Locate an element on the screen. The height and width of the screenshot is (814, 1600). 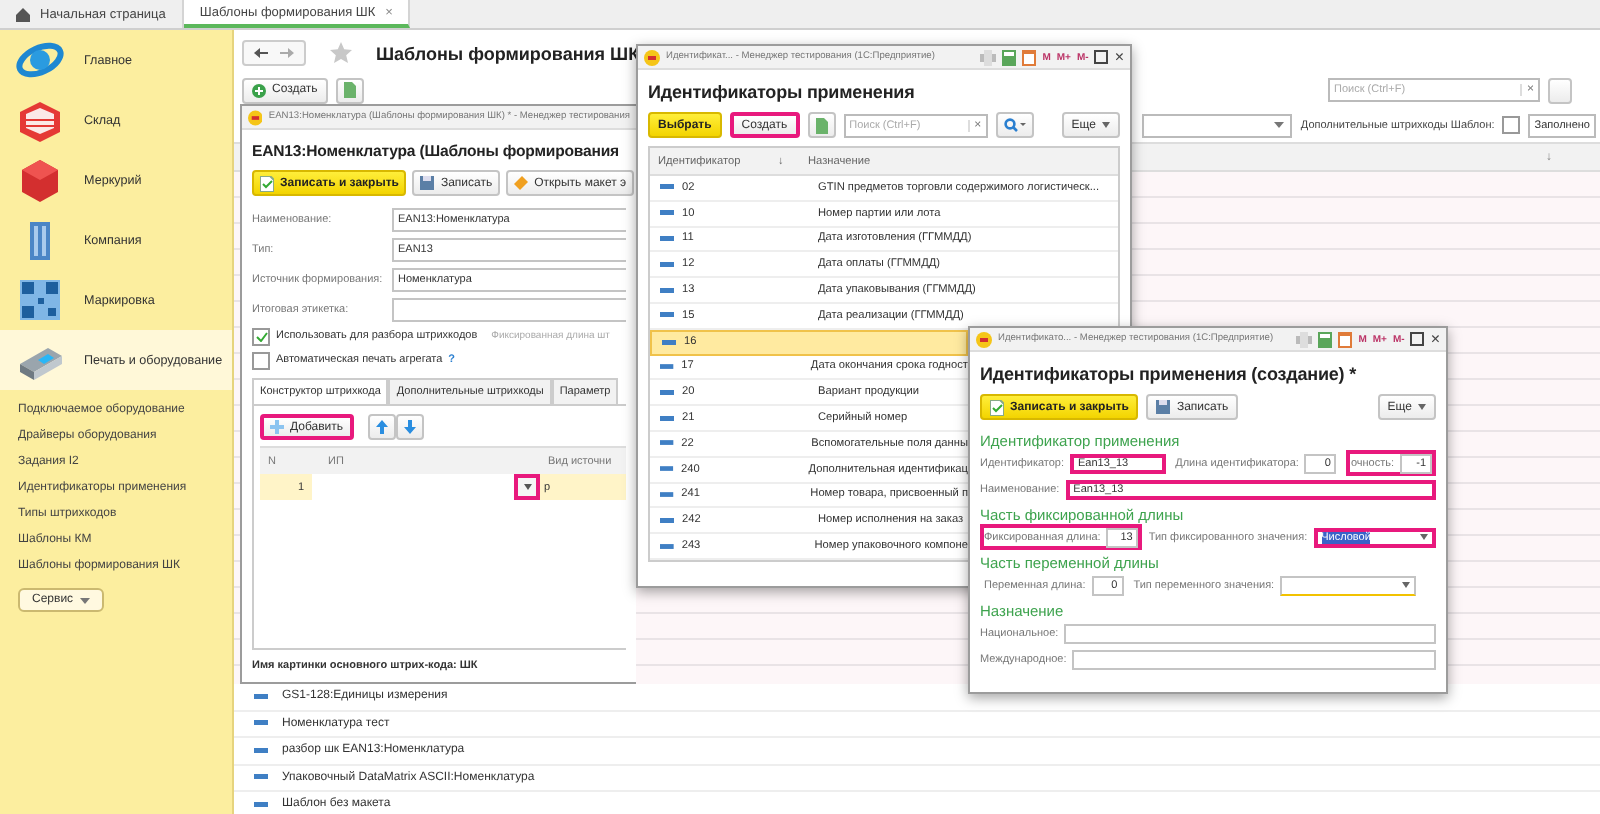
forward-icon is located at coordinates (287, 53).